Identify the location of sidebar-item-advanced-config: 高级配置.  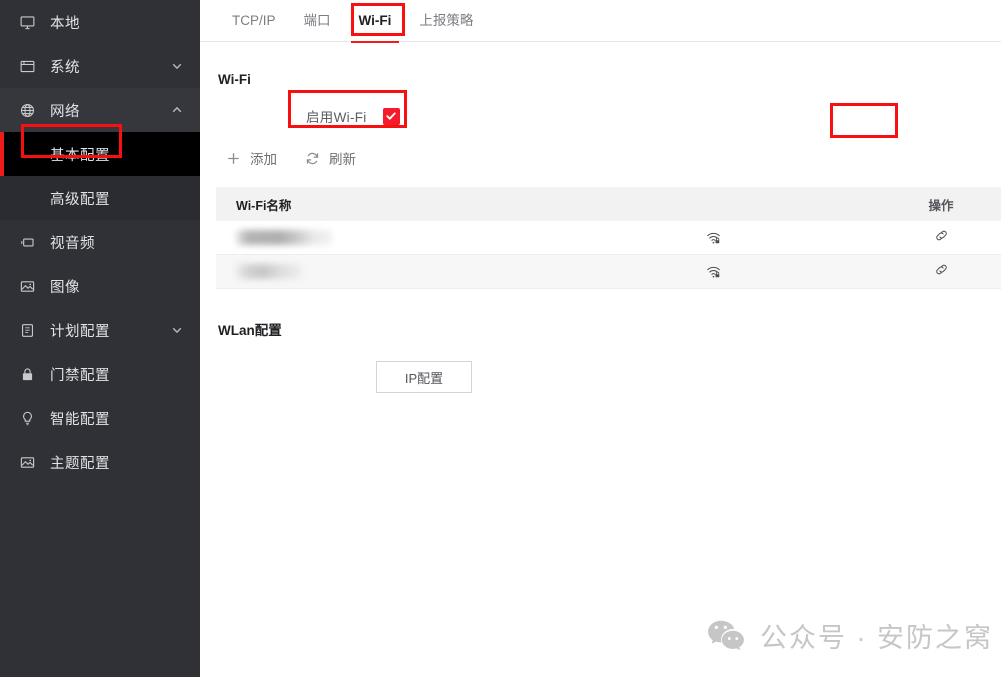
(100, 198).